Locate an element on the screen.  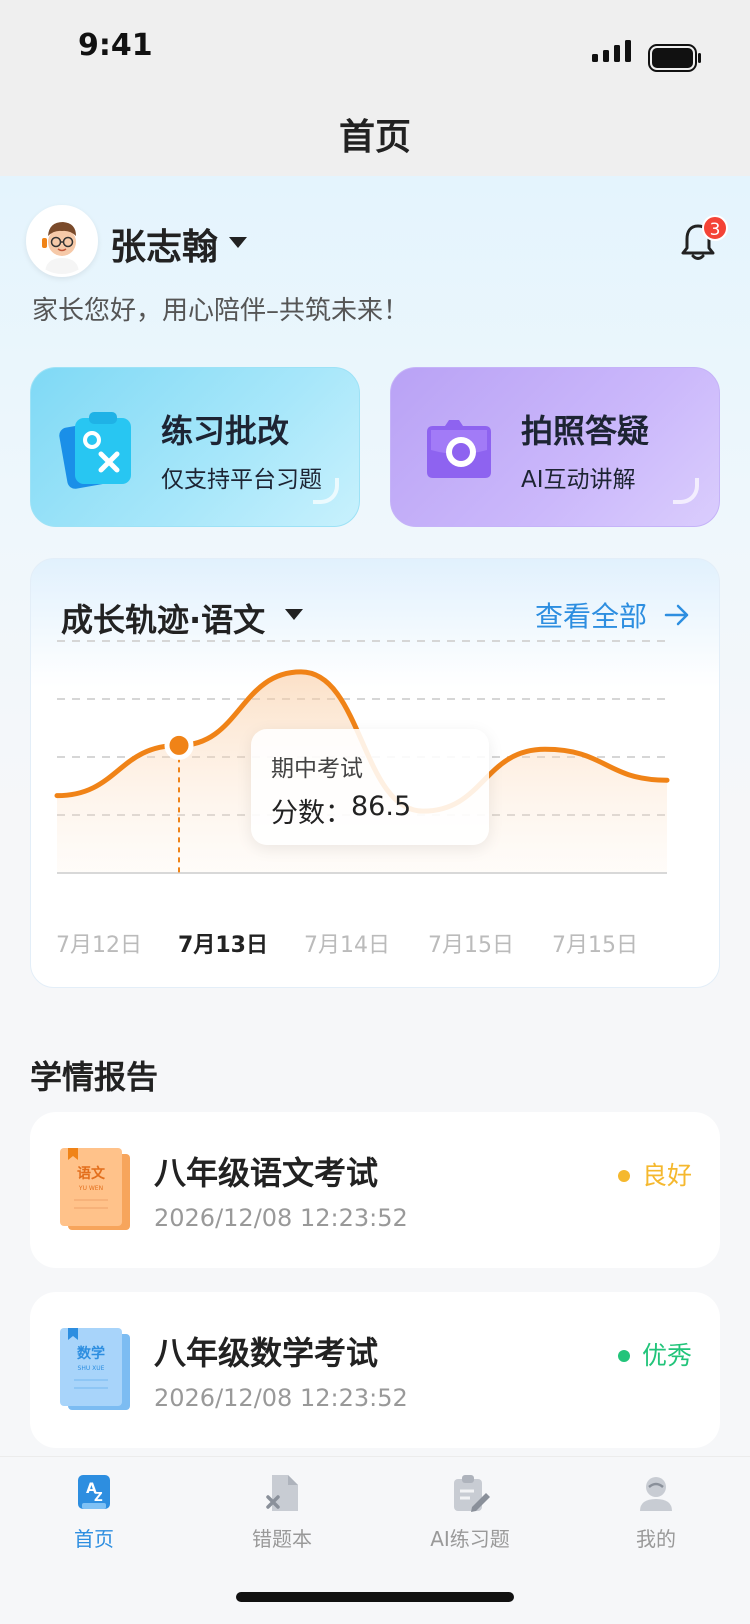
report-title: 八年级数学考试 is located at coordinates (266, 1353).